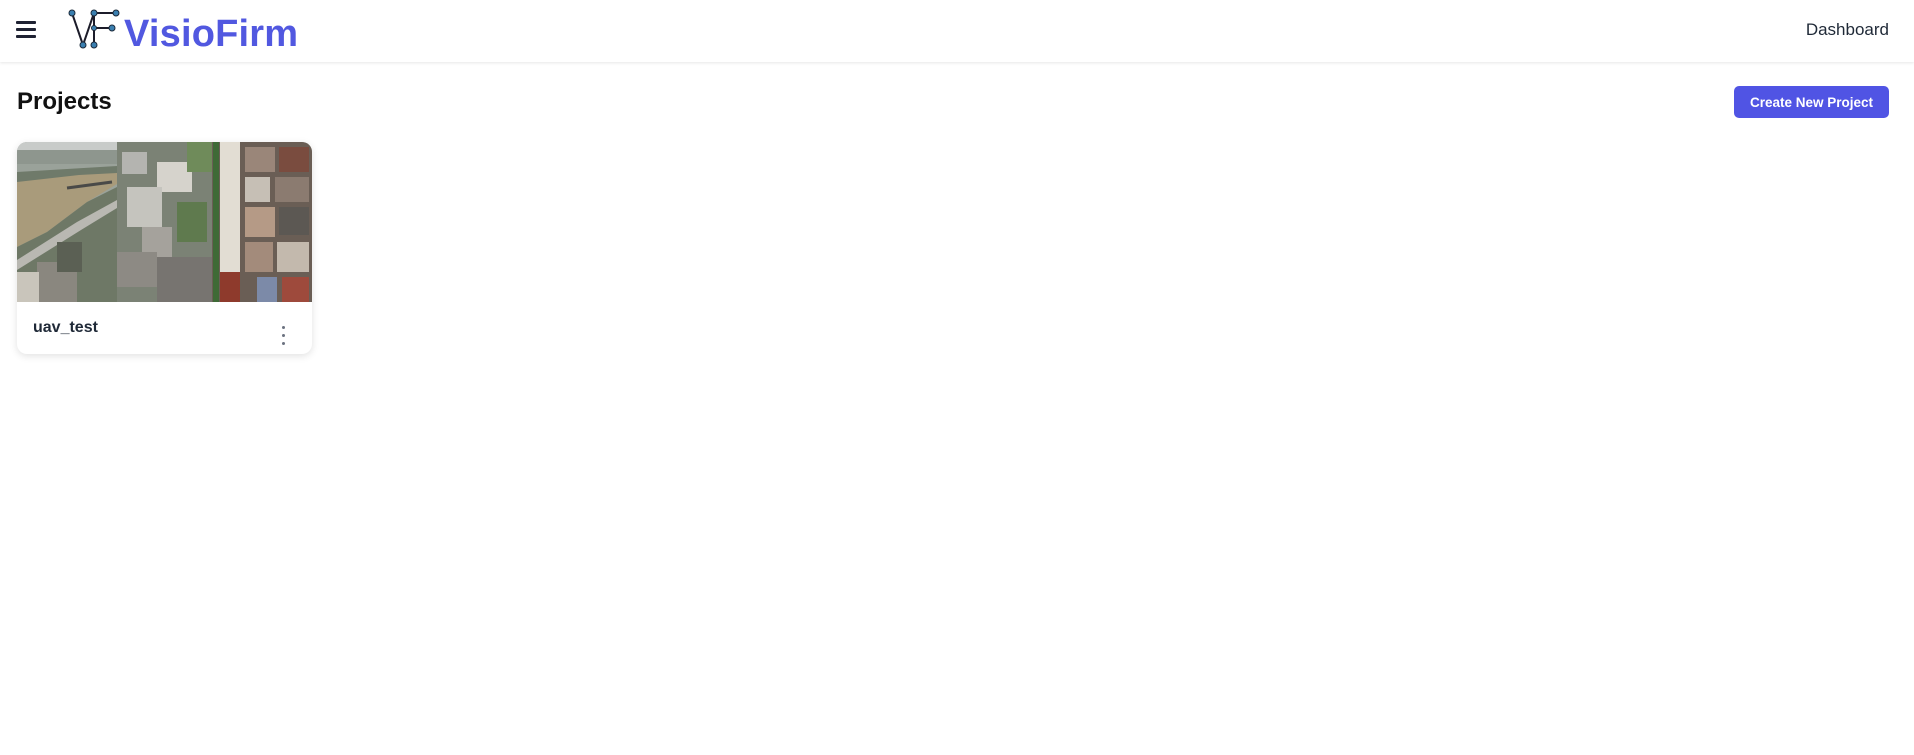  Describe the element at coordinates (1811, 102) in the screenshot. I see `create-new-project-button: Create New Project` at that location.